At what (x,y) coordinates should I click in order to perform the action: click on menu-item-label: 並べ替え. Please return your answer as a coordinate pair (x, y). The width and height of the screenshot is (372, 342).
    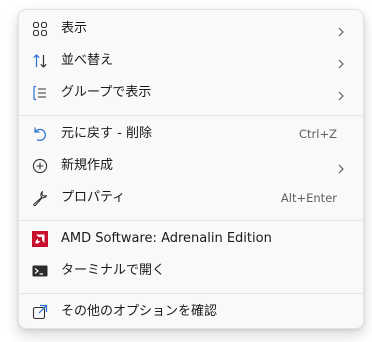
    Looking at the image, I should click on (87, 60).